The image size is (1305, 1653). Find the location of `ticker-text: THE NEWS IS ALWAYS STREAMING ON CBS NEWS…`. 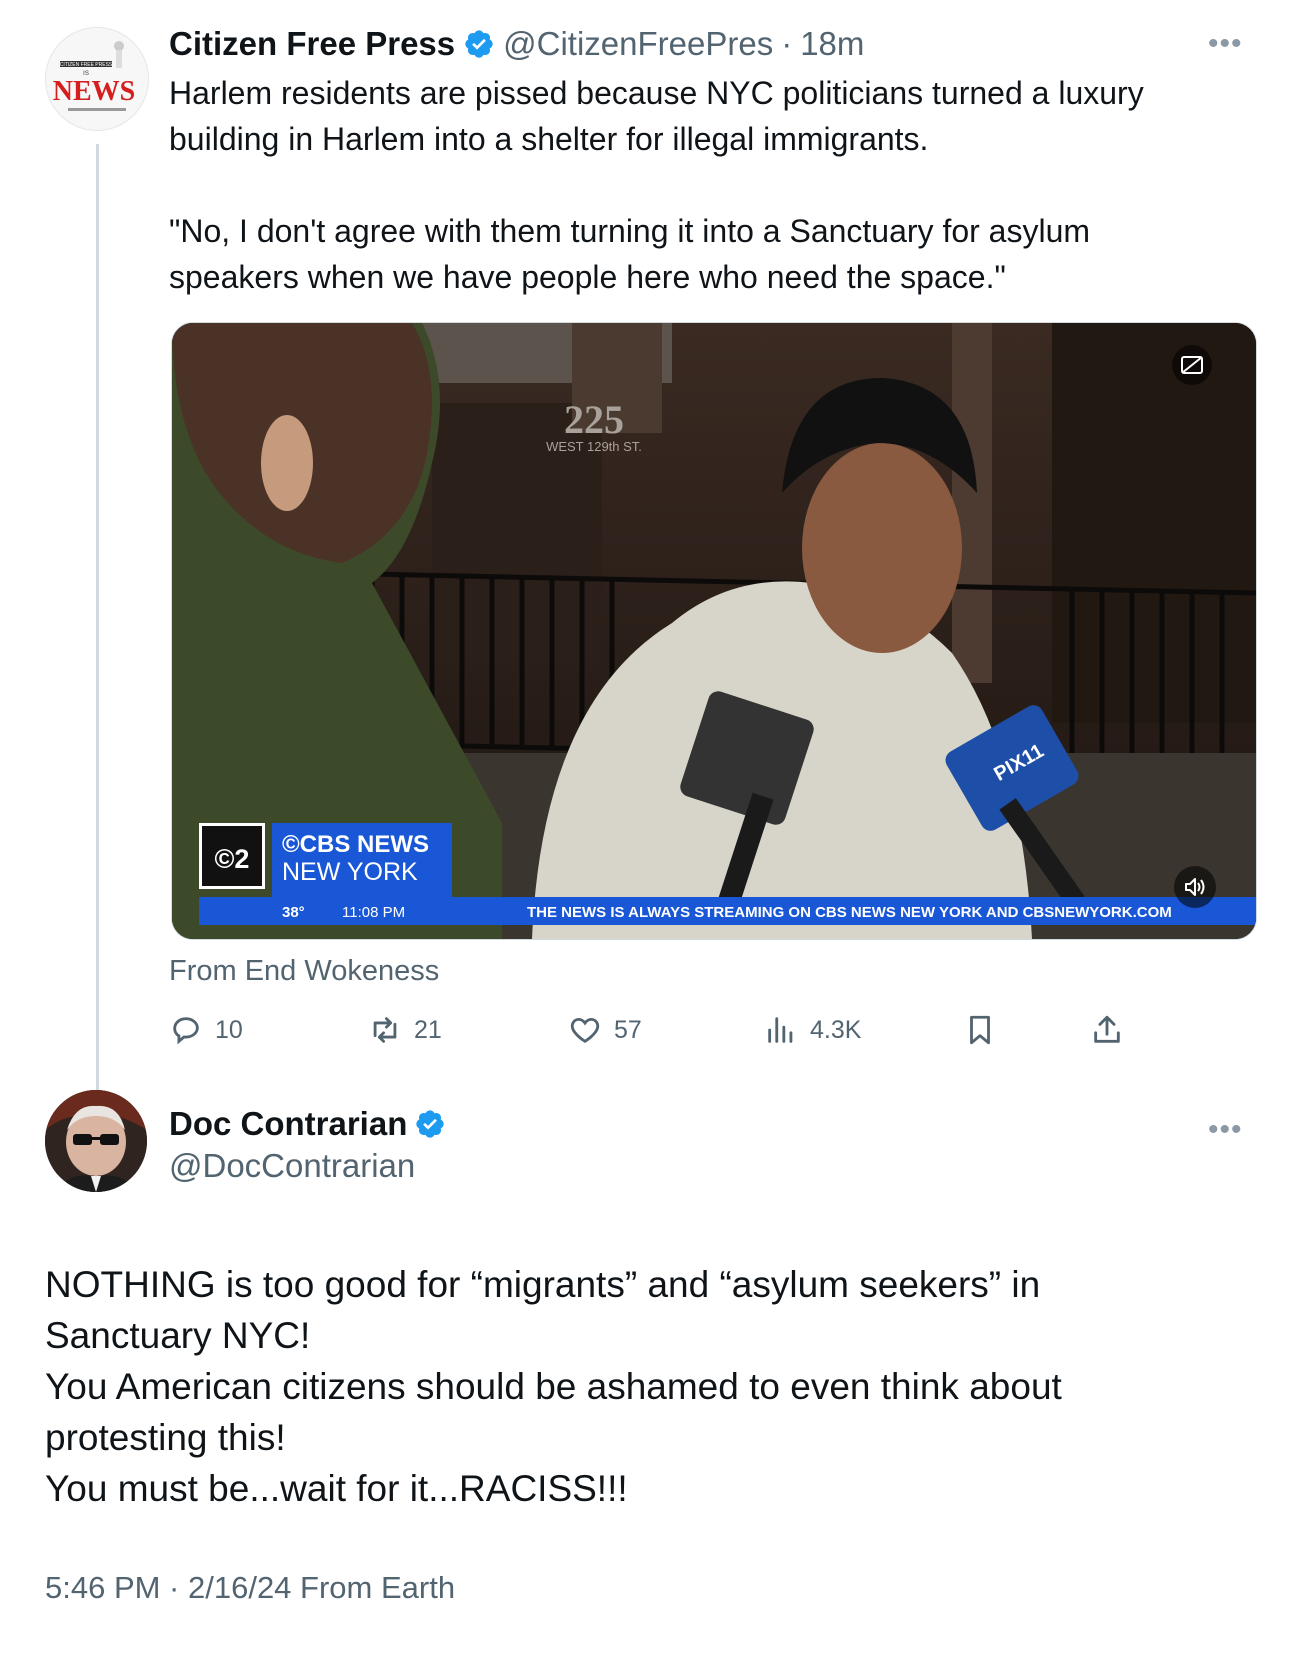

ticker-text: THE NEWS IS ALWAYS STREAMING ON CBS NEWS… is located at coordinates (849, 912).